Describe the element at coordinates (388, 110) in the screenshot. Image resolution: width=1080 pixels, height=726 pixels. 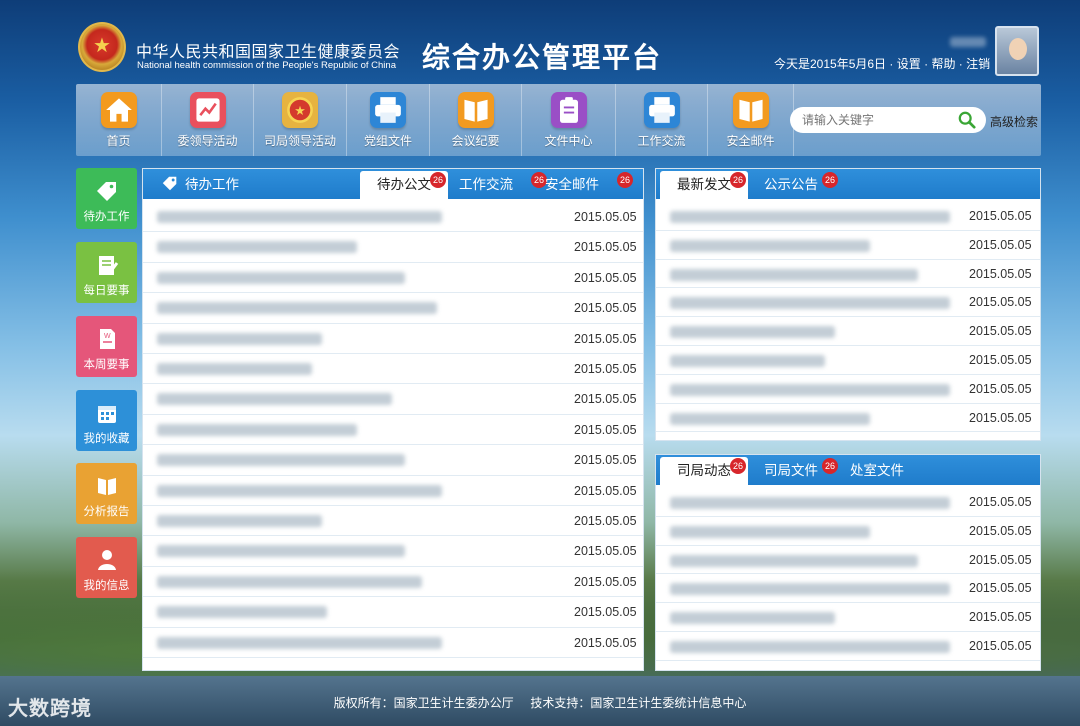
I see `printer-icon` at that location.